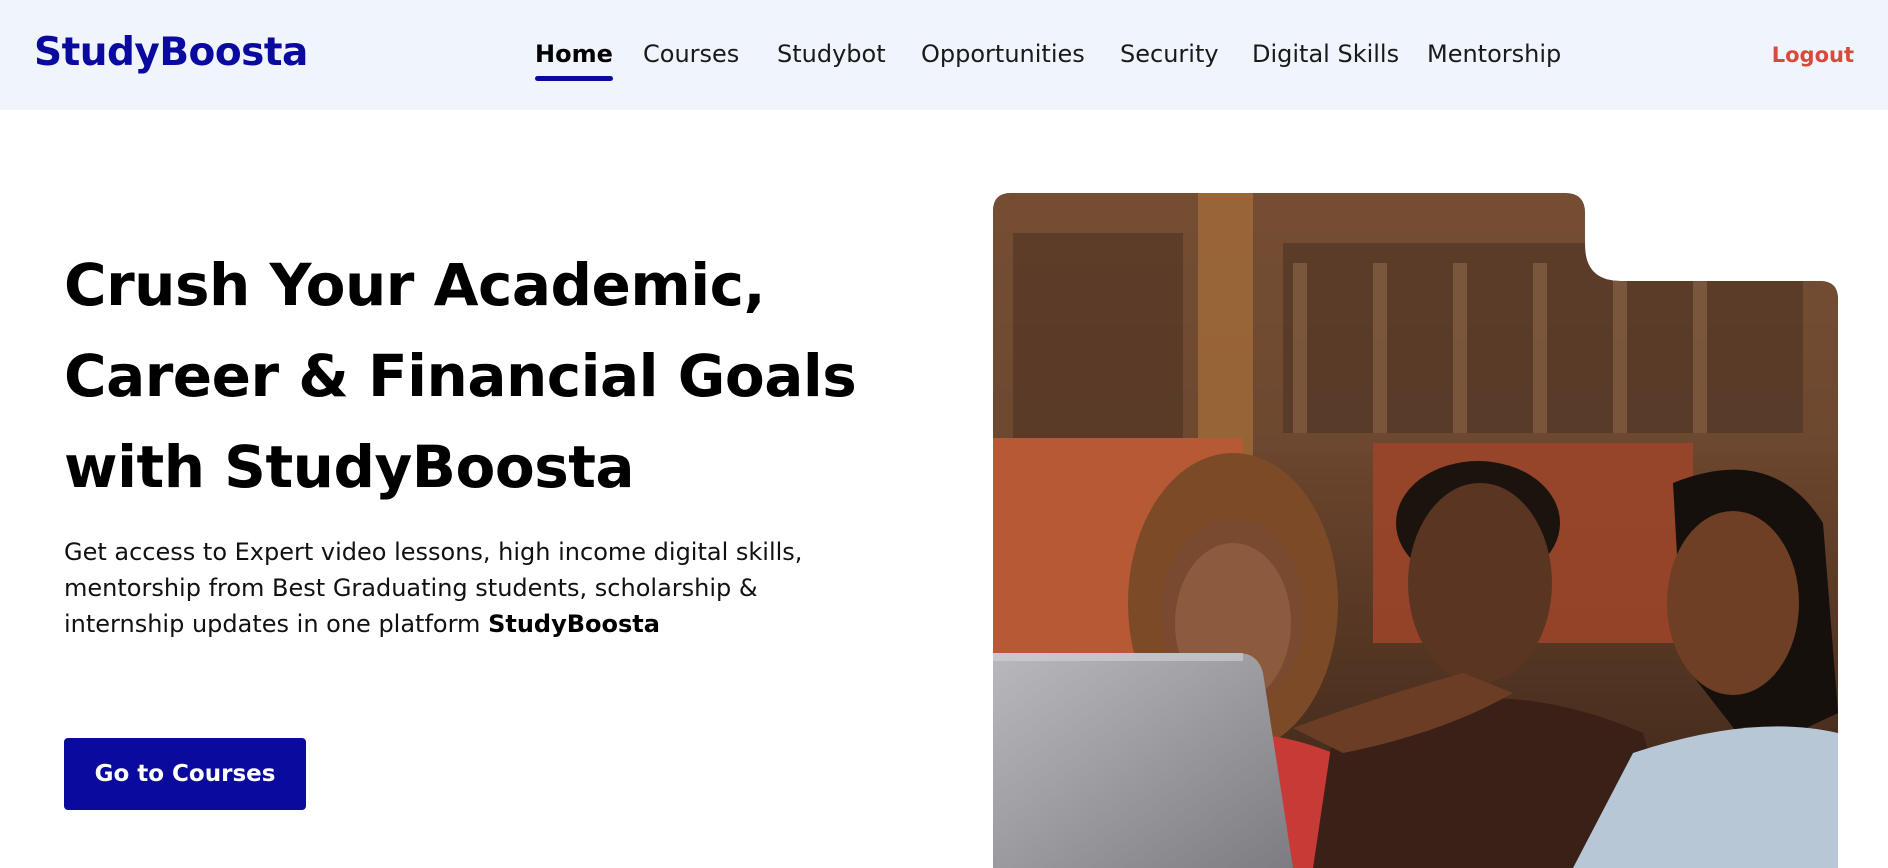 This screenshot has height=868, width=1888. Describe the element at coordinates (349, 467) in the screenshot. I see `hero-title-line-3: with StudyBoosta` at that location.